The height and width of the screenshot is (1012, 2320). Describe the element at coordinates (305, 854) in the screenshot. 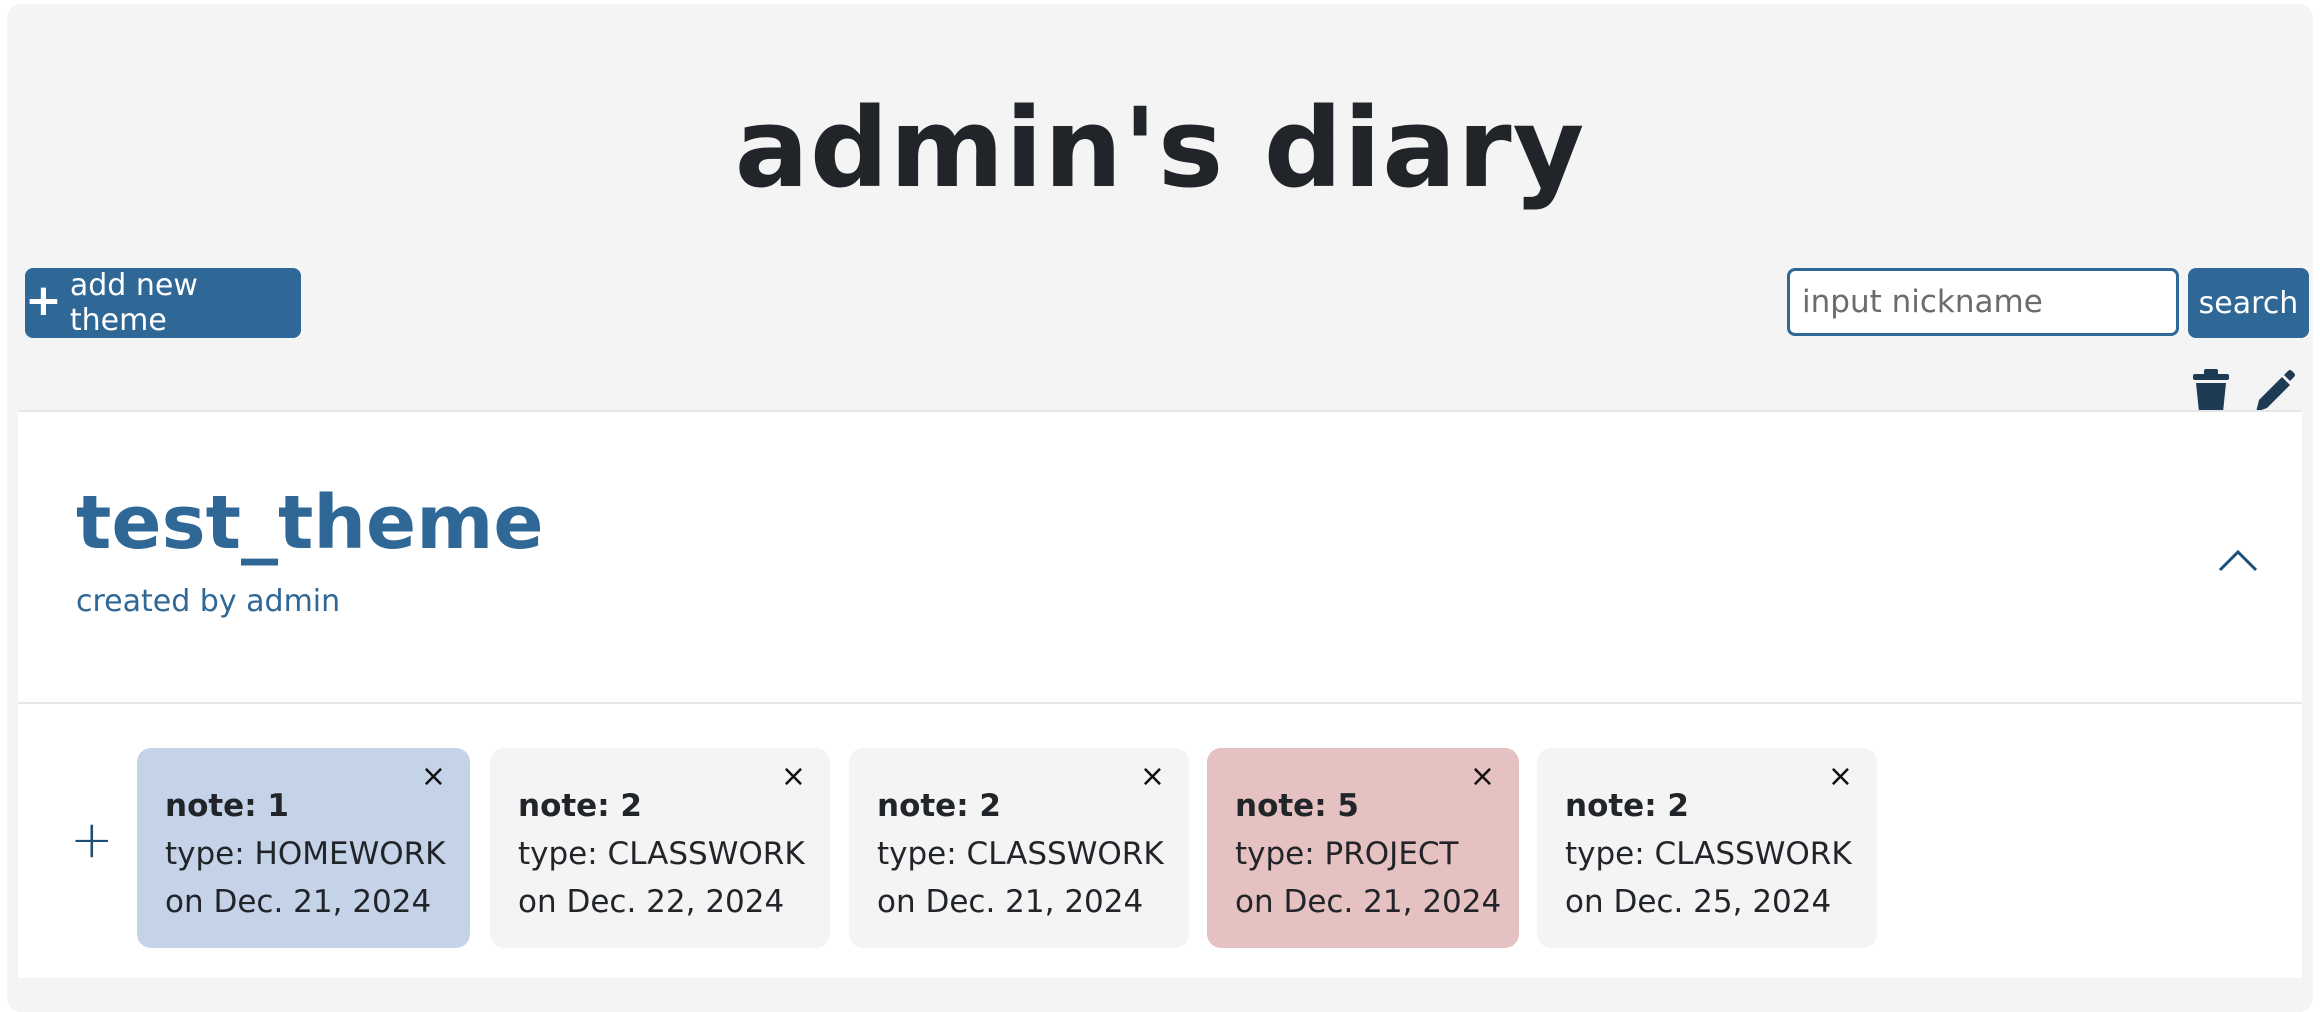

I see `note-type: type: HOMEWORK` at that location.